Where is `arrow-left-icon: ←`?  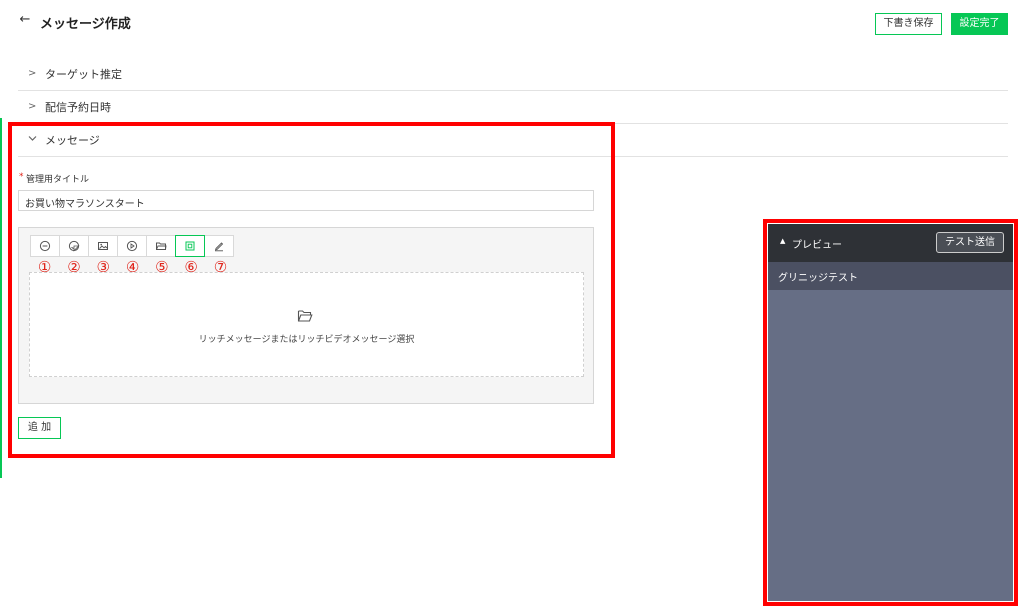 arrow-left-icon: ← is located at coordinates (25, 19).